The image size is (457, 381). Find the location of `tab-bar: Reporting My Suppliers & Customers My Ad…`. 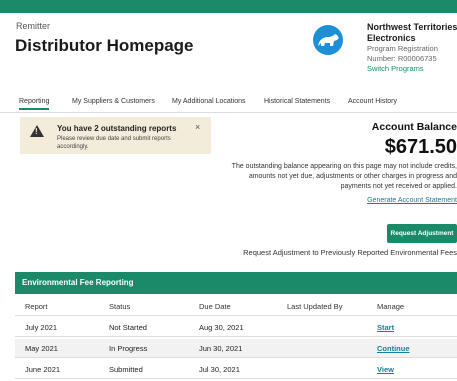

tab-bar: Reporting My Suppliers & Customers My Ad… is located at coordinates (228, 102).